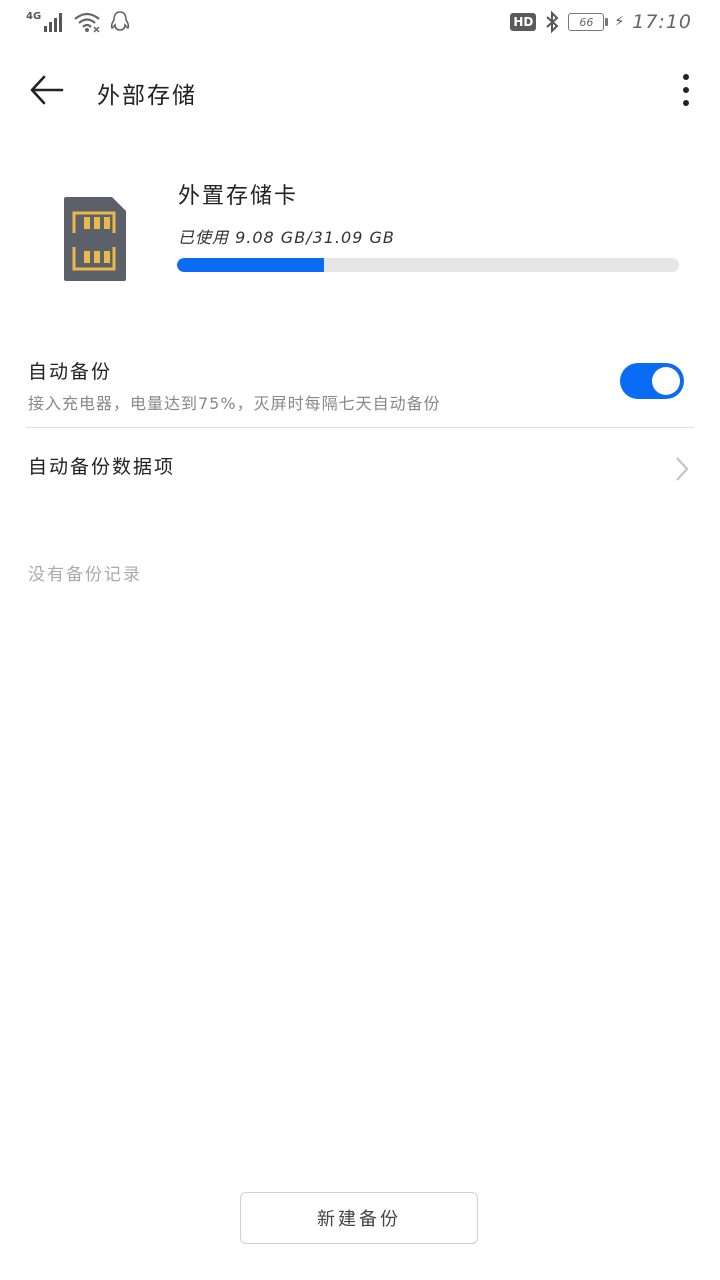 This screenshot has width=720, height=1280. I want to click on status-left: 4G, so click(78, 22).